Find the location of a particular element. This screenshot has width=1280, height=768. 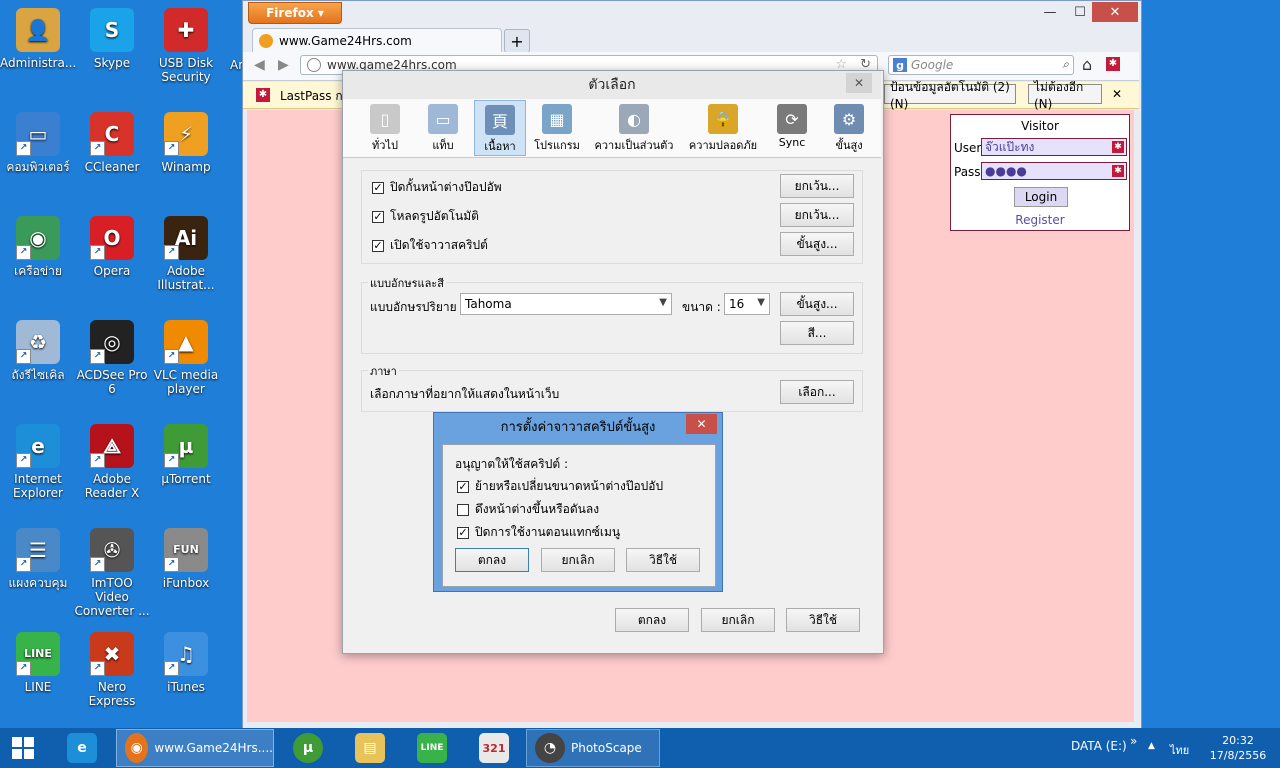

toolbar-overflow-icon: » is located at coordinates (1133, 741).